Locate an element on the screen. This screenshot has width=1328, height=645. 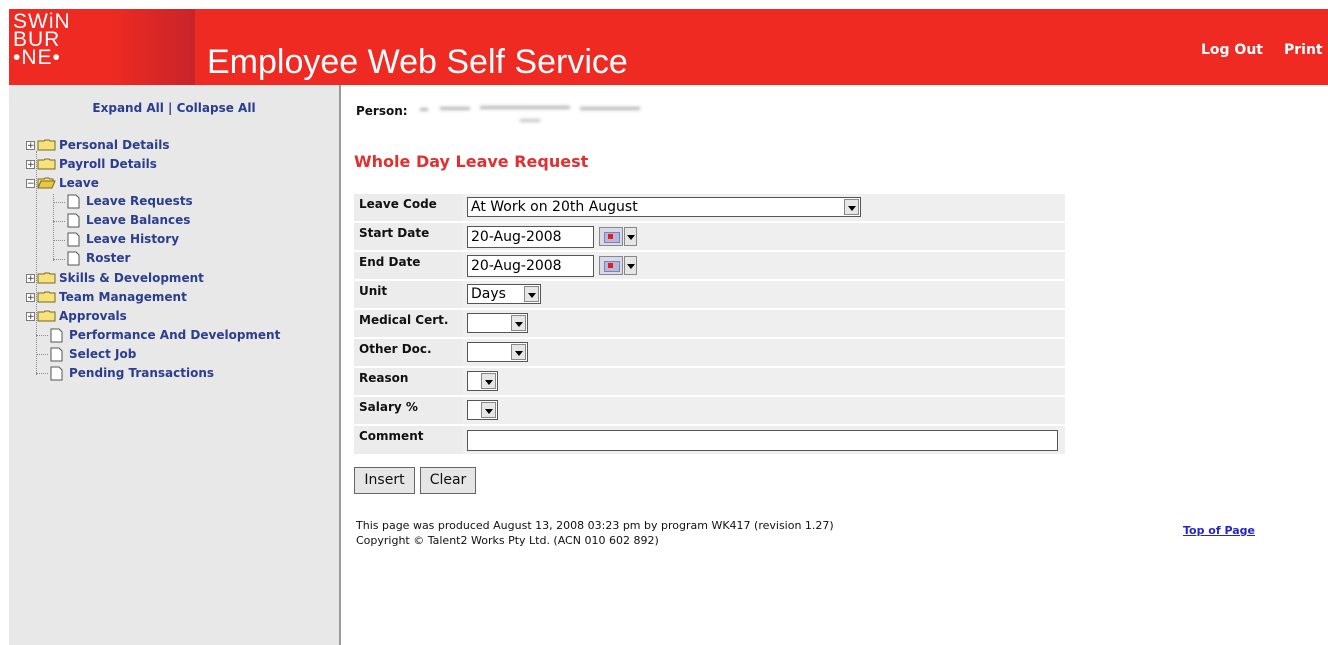
sidebar-item-label: Approvals is located at coordinates (93, 316).